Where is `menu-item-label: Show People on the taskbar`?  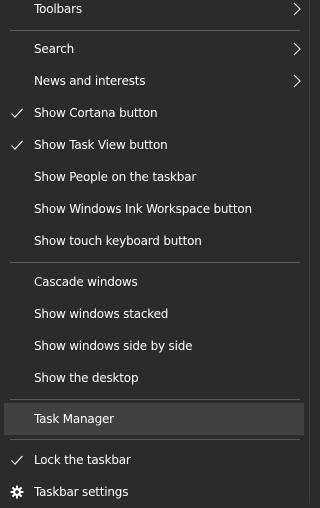 menu-item-label: Show People on the taskbar is located at coordinates (115, 177).